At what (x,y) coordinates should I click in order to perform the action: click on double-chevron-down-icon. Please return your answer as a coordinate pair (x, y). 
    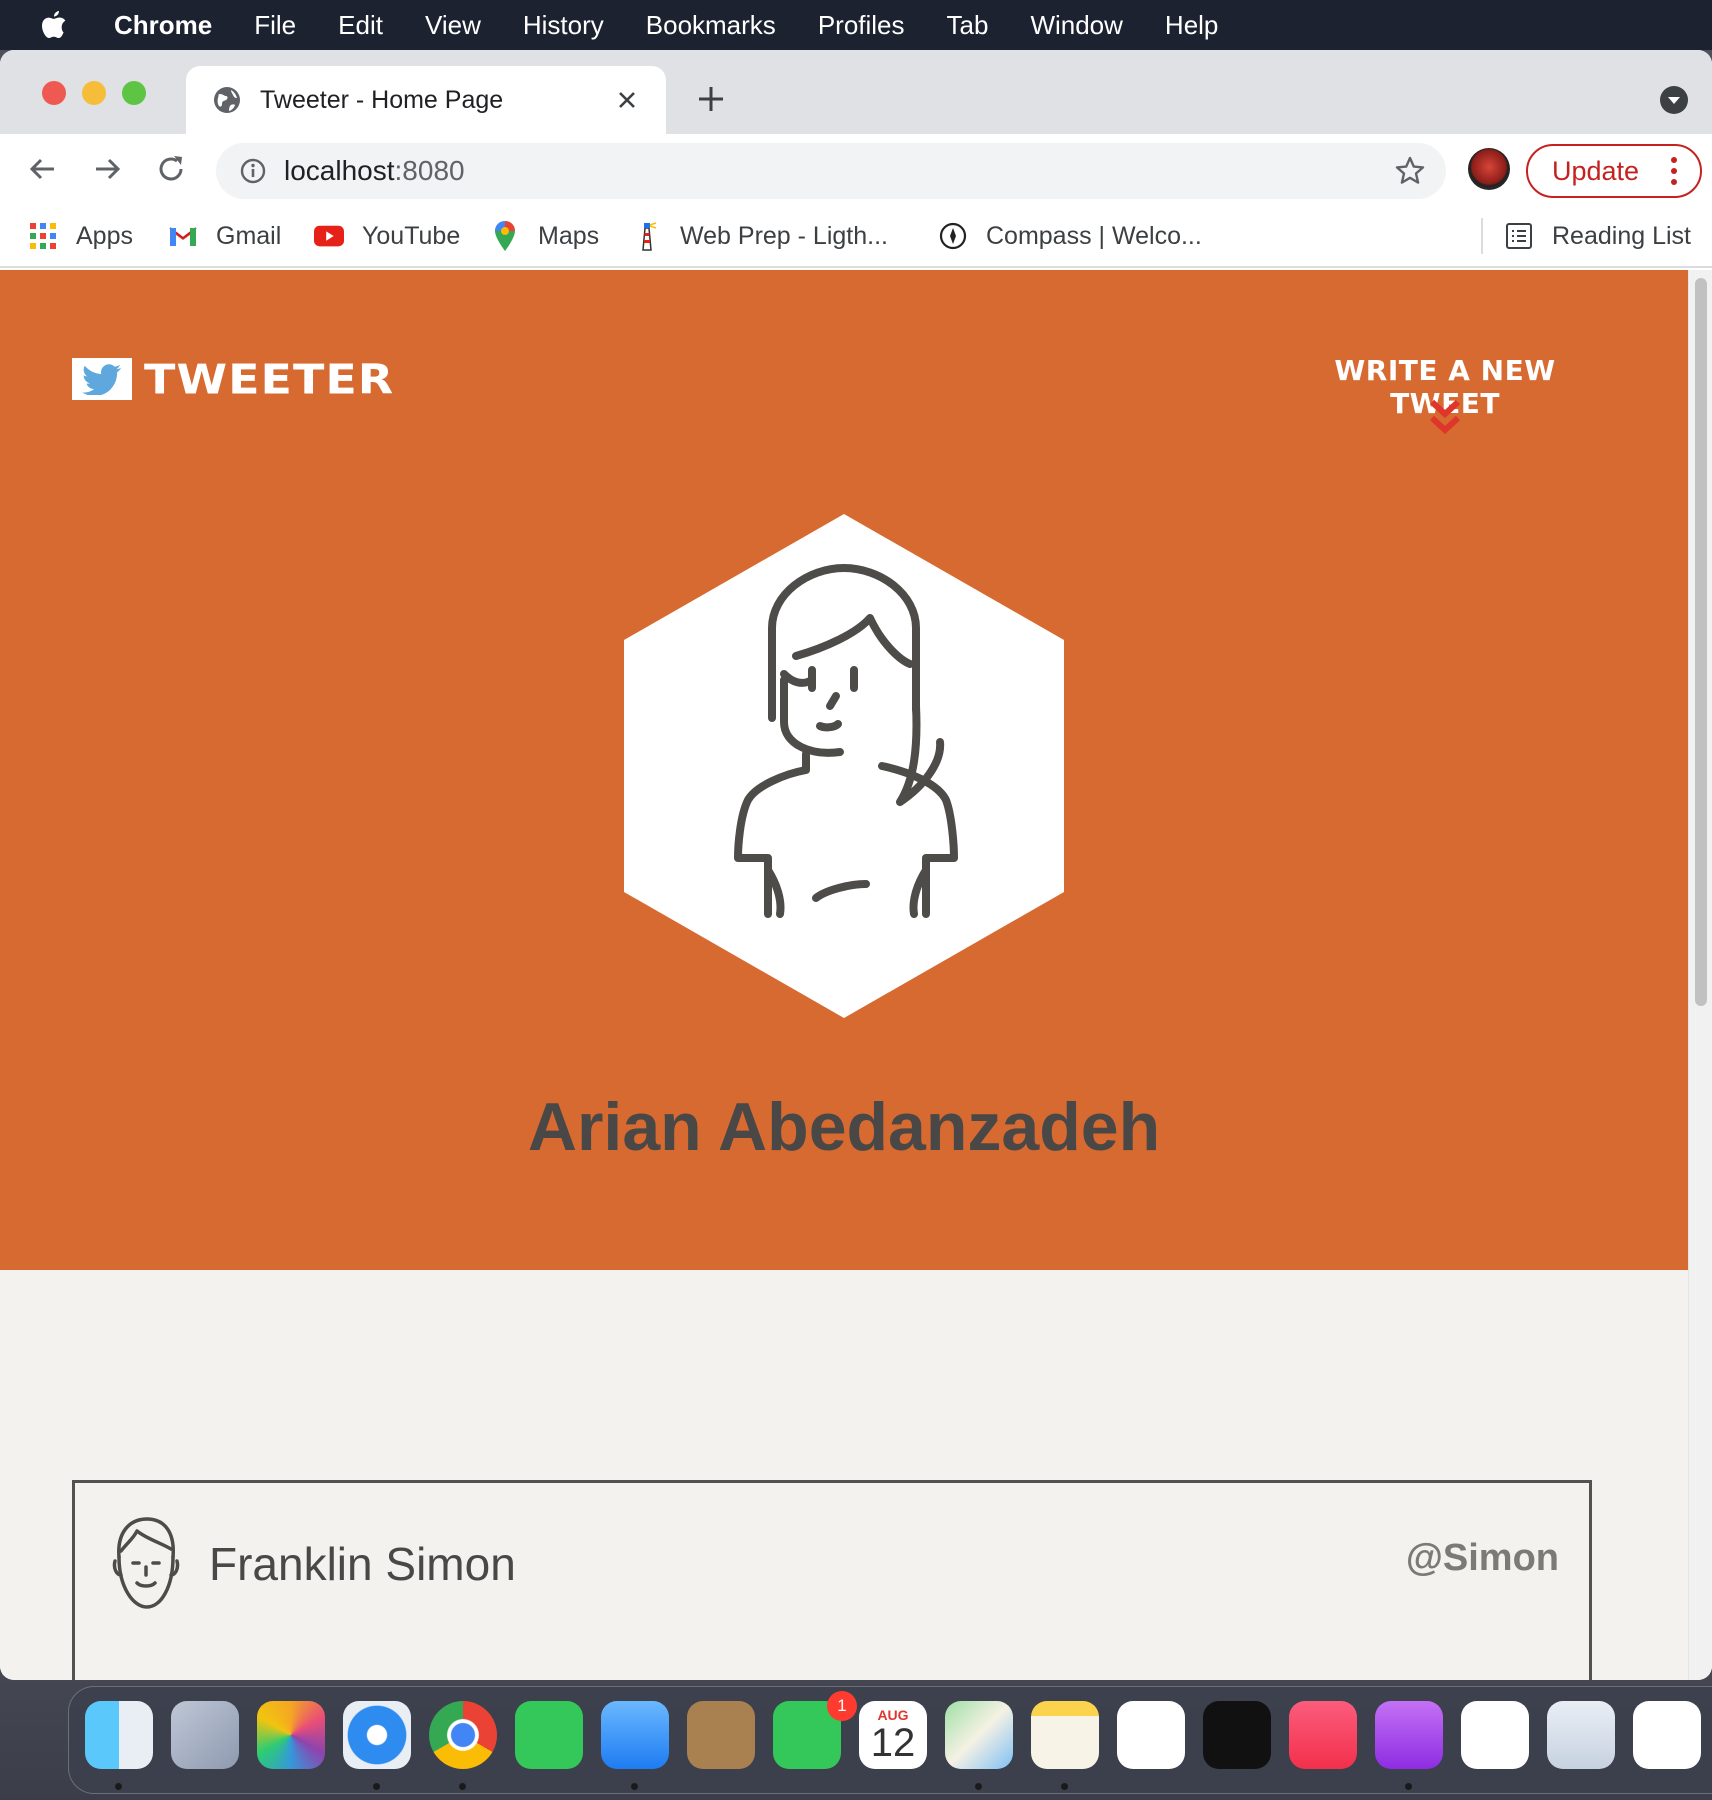
    Looking at the image, I should click on (1445, 418).